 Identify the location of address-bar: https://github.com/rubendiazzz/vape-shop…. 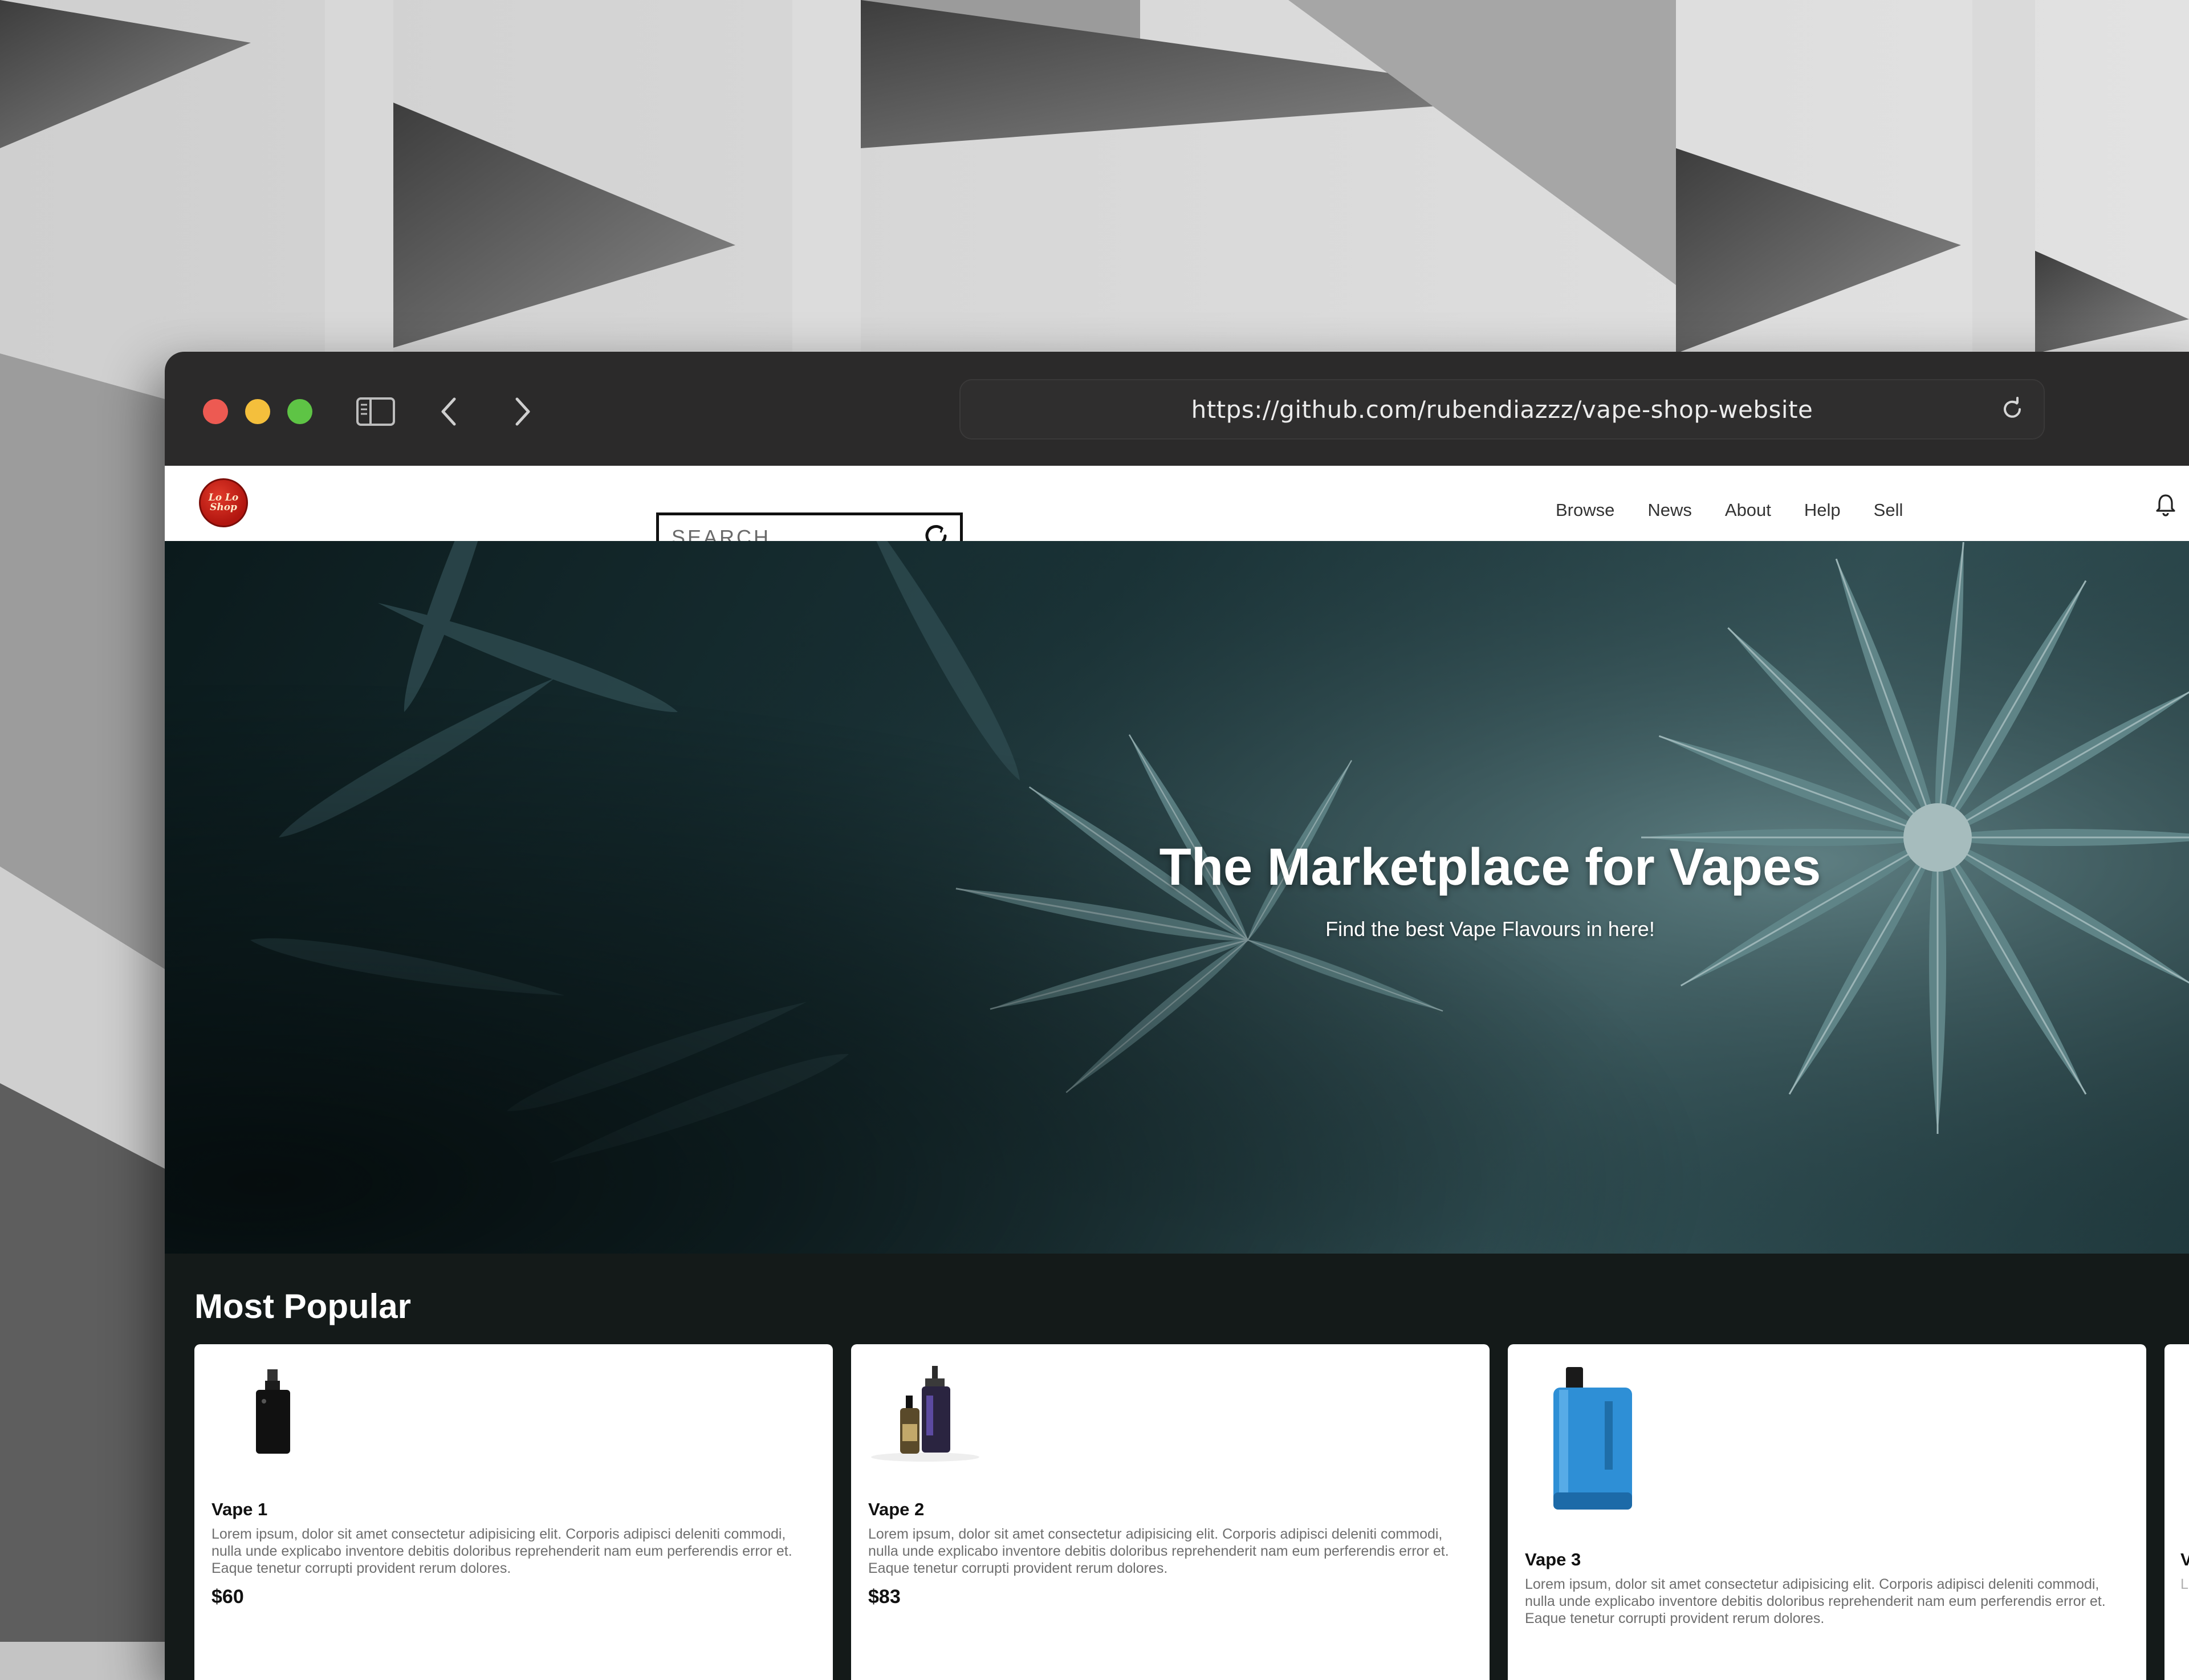
(1502, 409).